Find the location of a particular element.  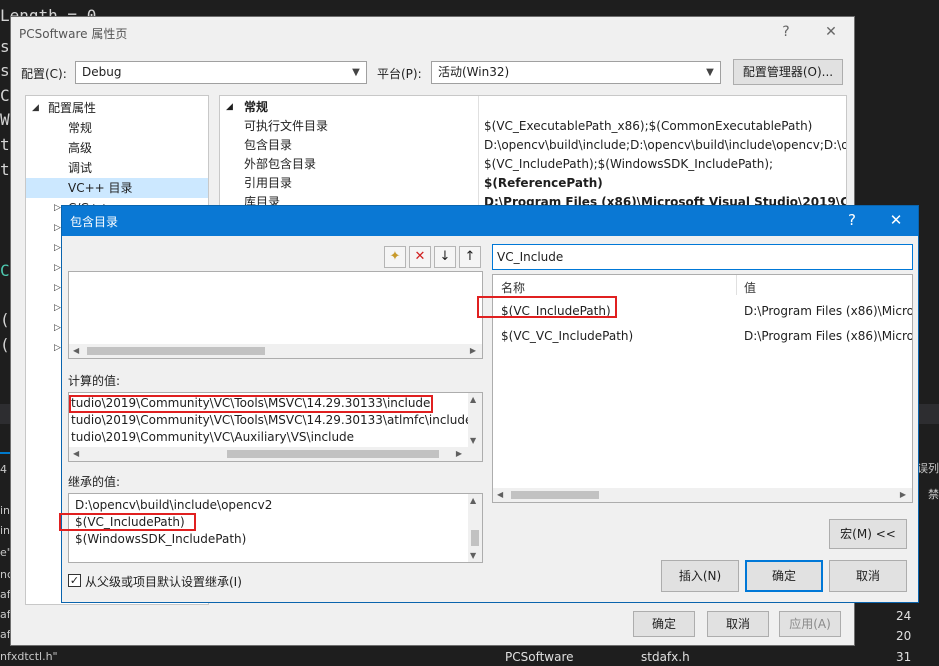

grid-row-key: 可执行文件目录 is located at coordinates (286, 126).